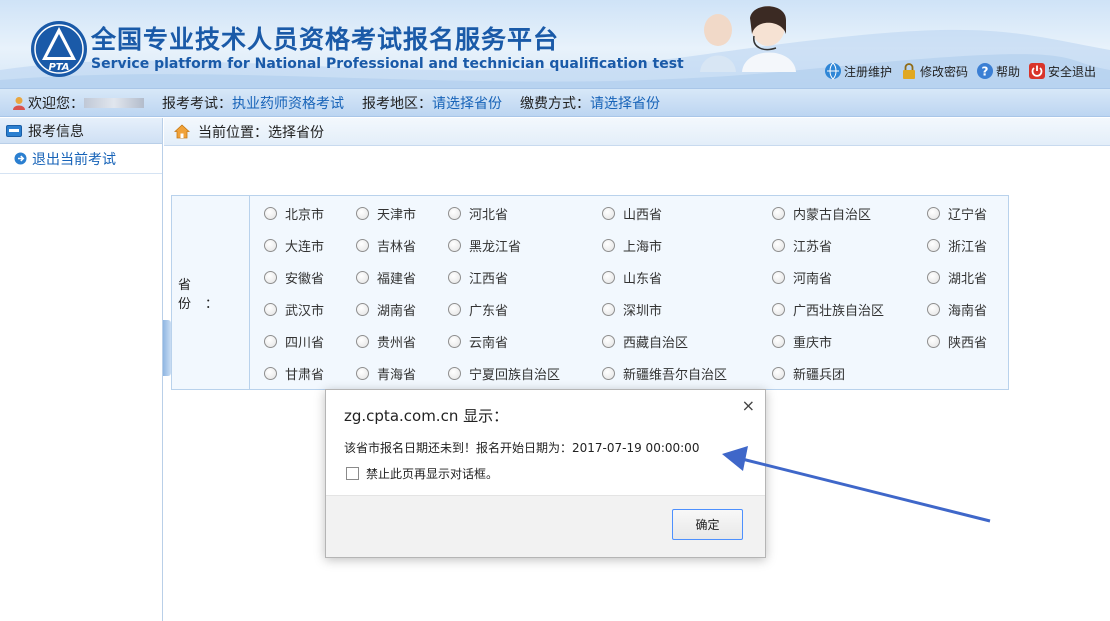 This screenshot has width=1110, height=621. Describe the element at coordinates (839, 311) in the screenshot. I see `province-name: 广西壮族自治区` at that location.